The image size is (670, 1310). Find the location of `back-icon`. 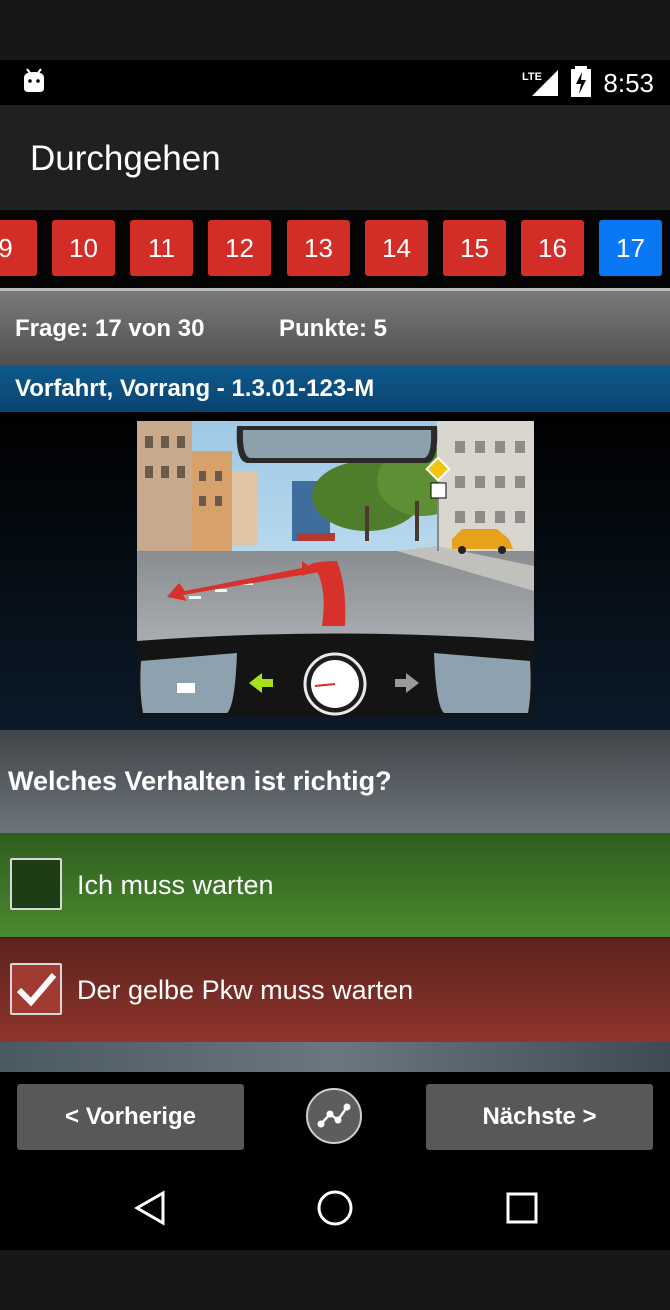

back-icon is located at coordinates (150, 1208).